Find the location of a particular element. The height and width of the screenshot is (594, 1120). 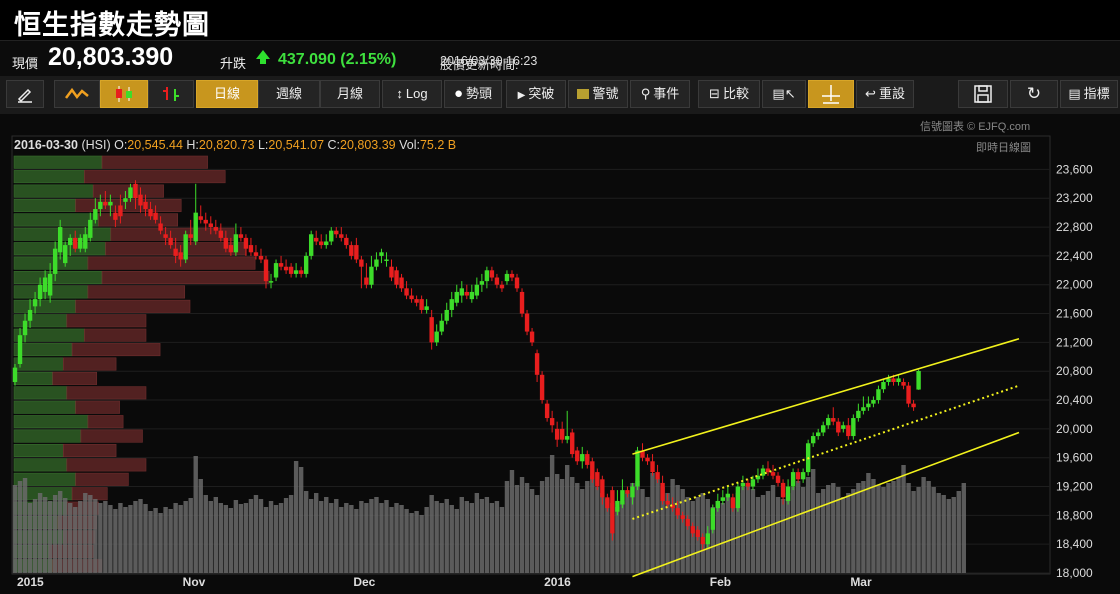

save-button is located at coordinates (983, 94).